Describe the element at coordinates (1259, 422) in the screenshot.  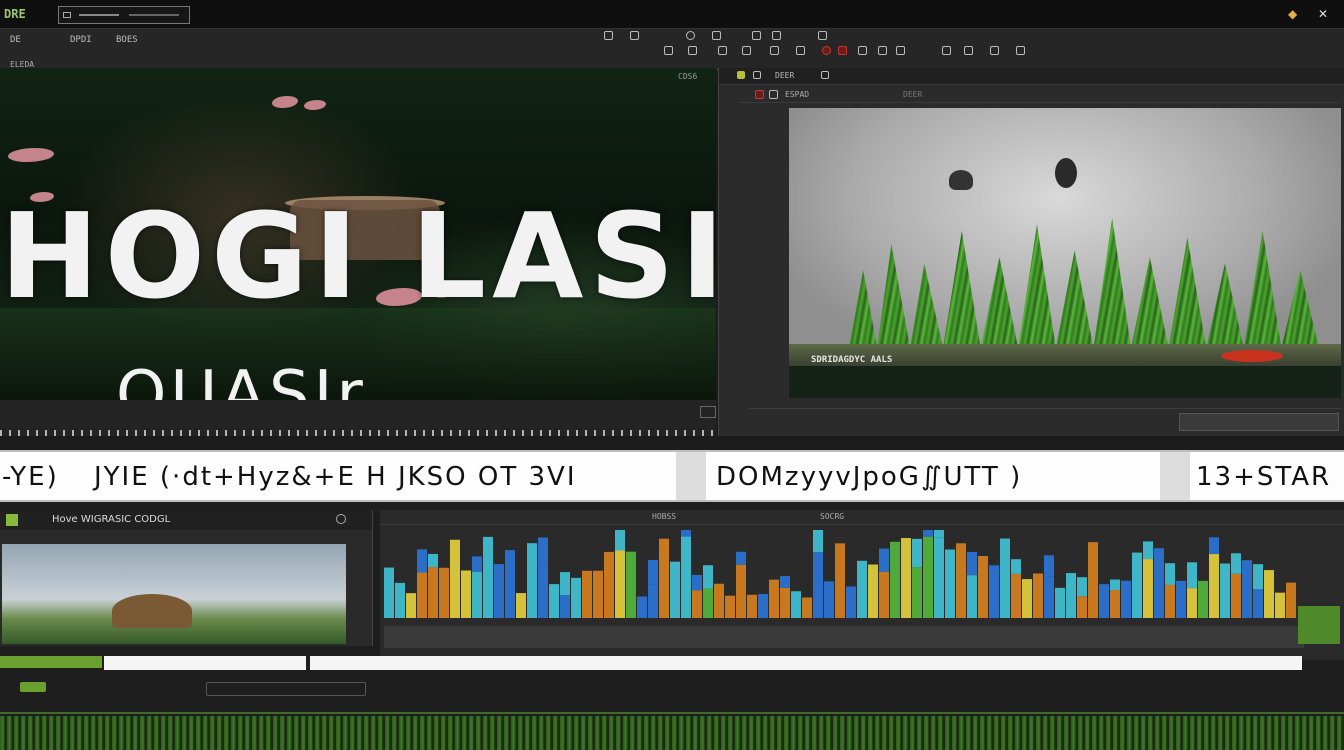
I see `timecode-field` at that location.